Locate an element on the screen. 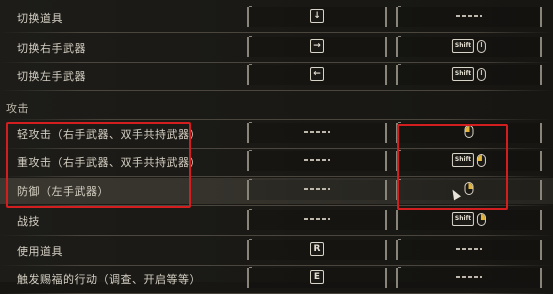 The image size is (553, 294). keybind-label: 触发赐福的行动（调查、开启等等） is located at coordinates (109, 279).